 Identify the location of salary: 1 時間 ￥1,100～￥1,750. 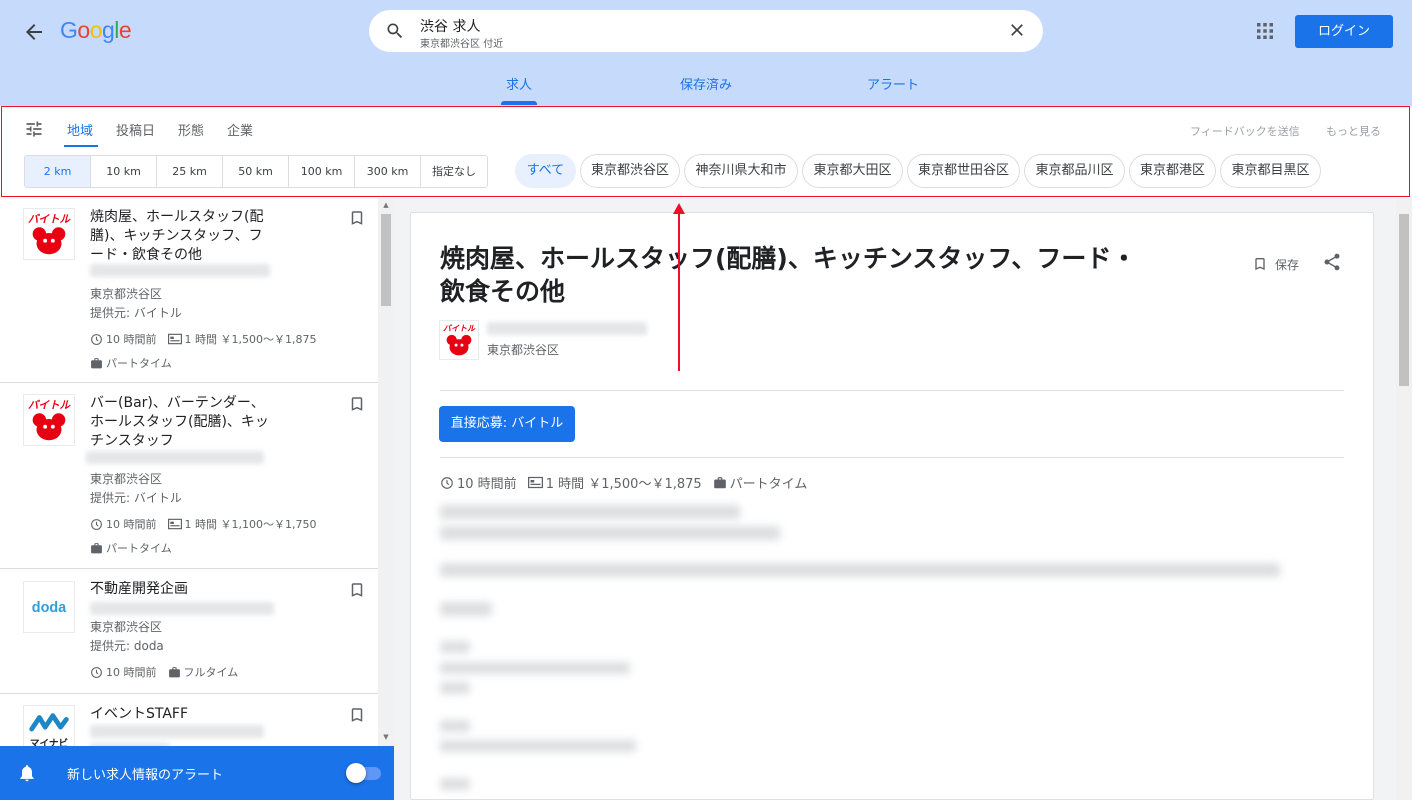
(250, 524).